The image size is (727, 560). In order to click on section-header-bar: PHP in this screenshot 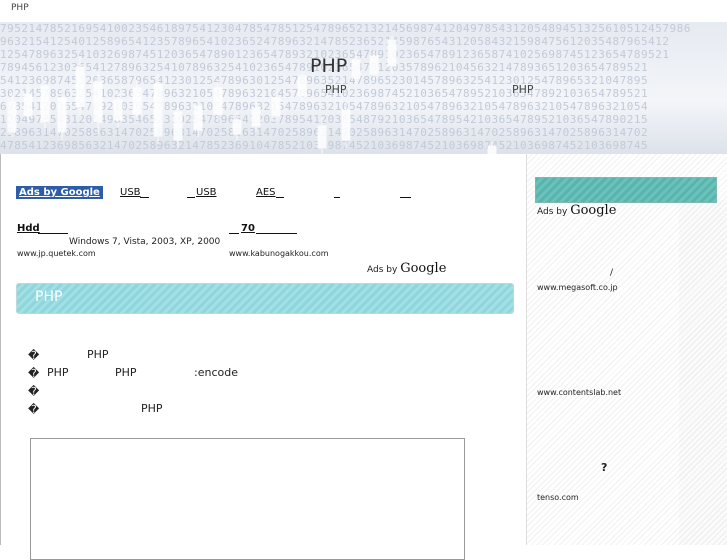, I will do `click(265, 298)`.